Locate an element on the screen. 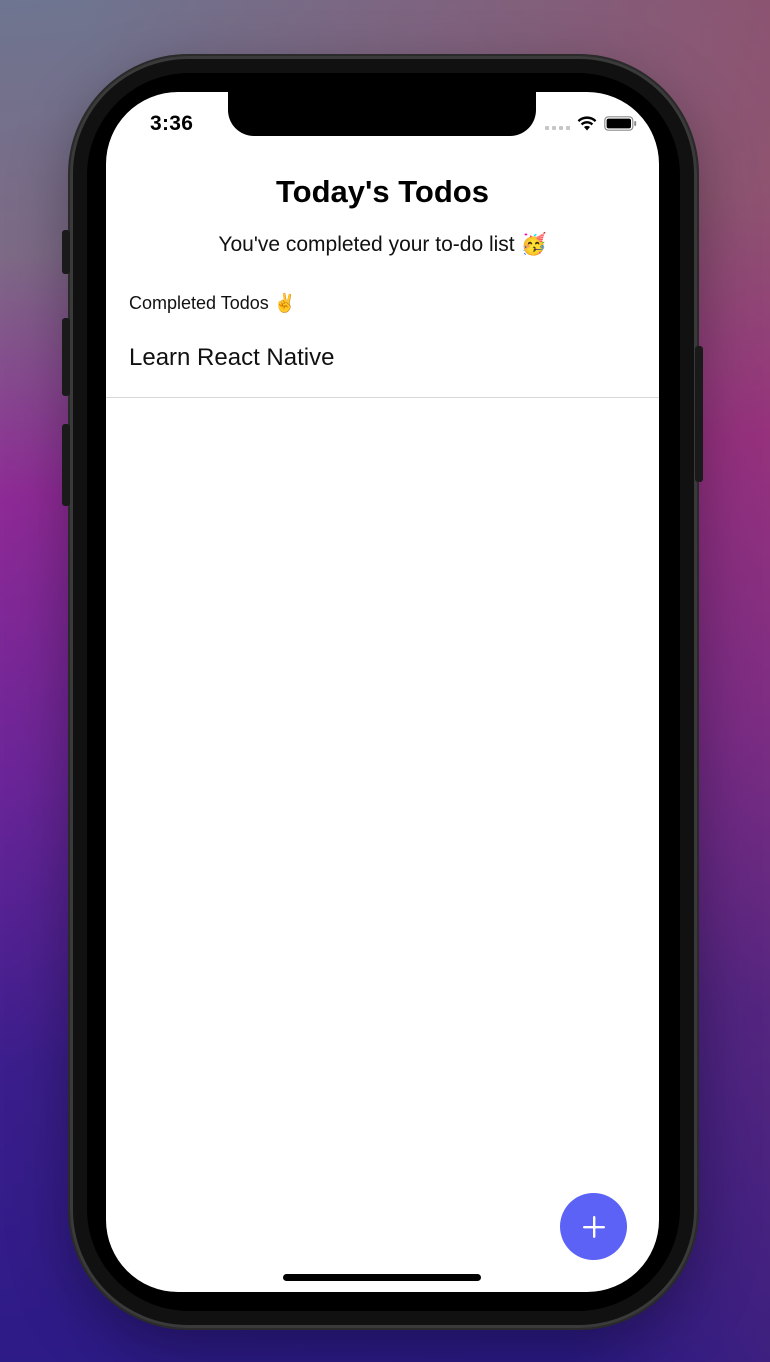 Image resolution: width=770 pixels, height=1362 pixels. completion-message: You've completed your to-do list 🥳 is located at coordinates (382, 244).